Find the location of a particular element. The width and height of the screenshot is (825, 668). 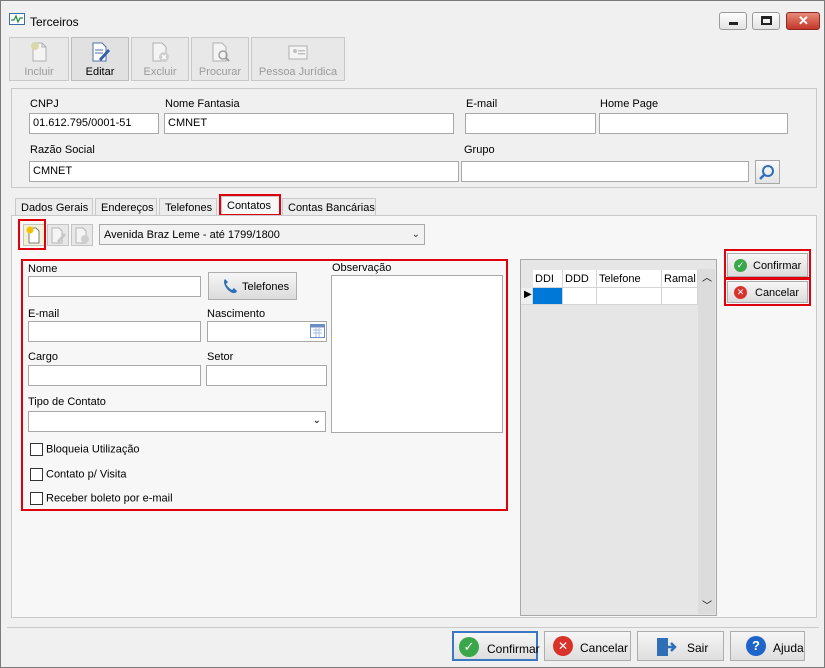

grid-scrollbar: ︿ ﹀ is located at coordinates (706, 441).